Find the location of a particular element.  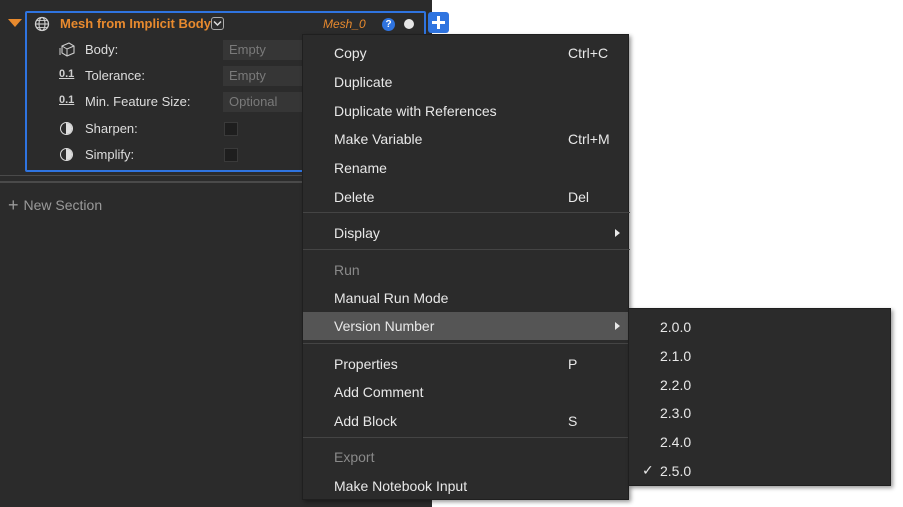

menu-item-label: Version Number is located at coordinates (384, 326).